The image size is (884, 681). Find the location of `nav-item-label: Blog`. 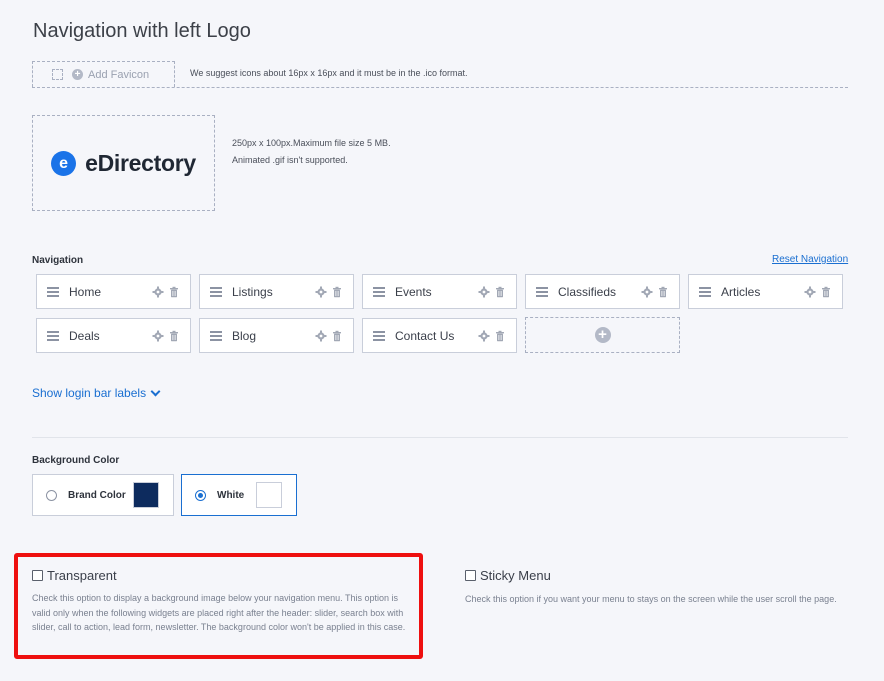

nav-item-label: Blog is located at coordinates (244, 335).